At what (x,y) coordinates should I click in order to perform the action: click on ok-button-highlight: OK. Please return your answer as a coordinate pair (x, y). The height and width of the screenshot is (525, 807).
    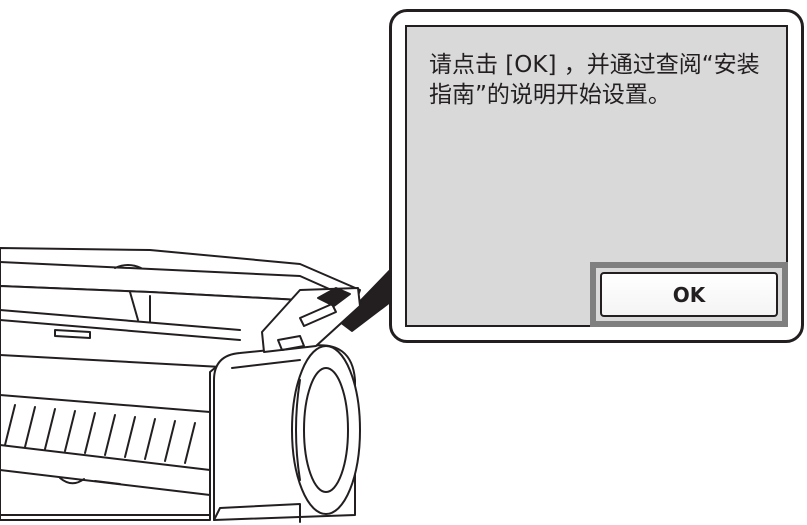
    Looking at the image, I should click on (689, 294).